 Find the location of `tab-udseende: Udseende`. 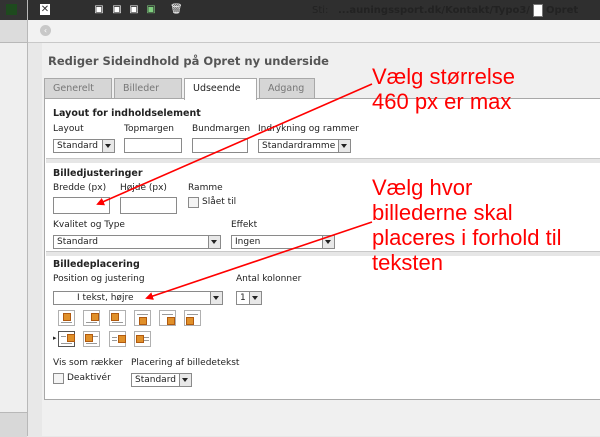

tab-udseende: Udseende is located at coordinates (220, 89).